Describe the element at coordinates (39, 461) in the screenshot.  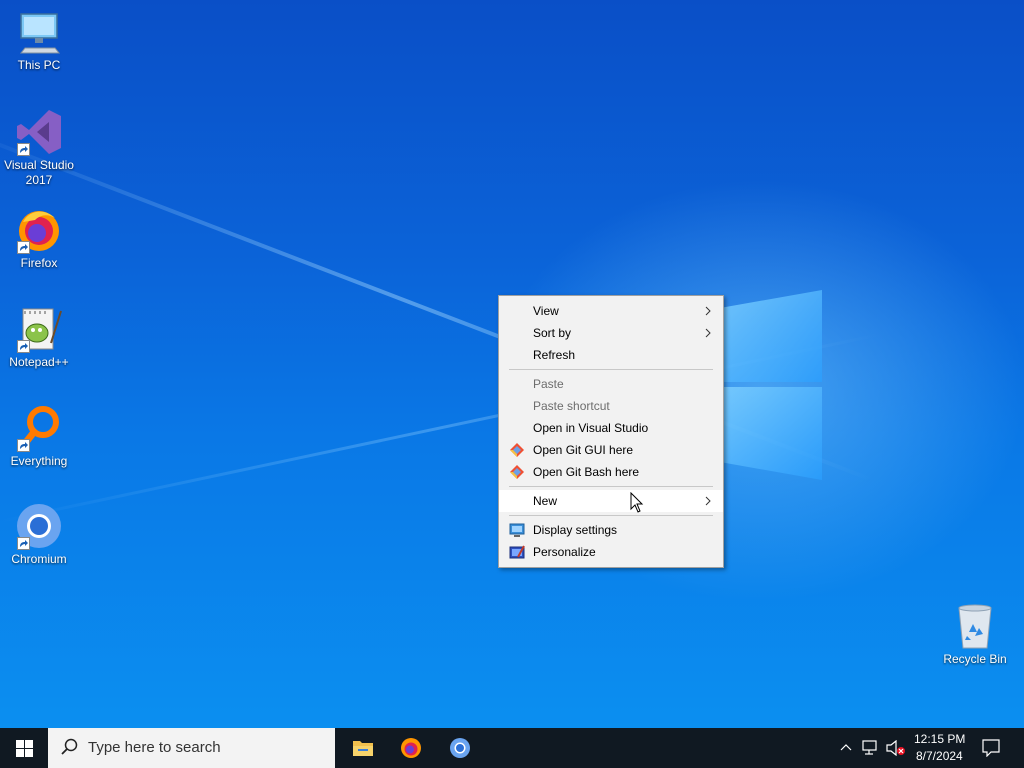
I see `desktop-icon-label: Everything` at that location.